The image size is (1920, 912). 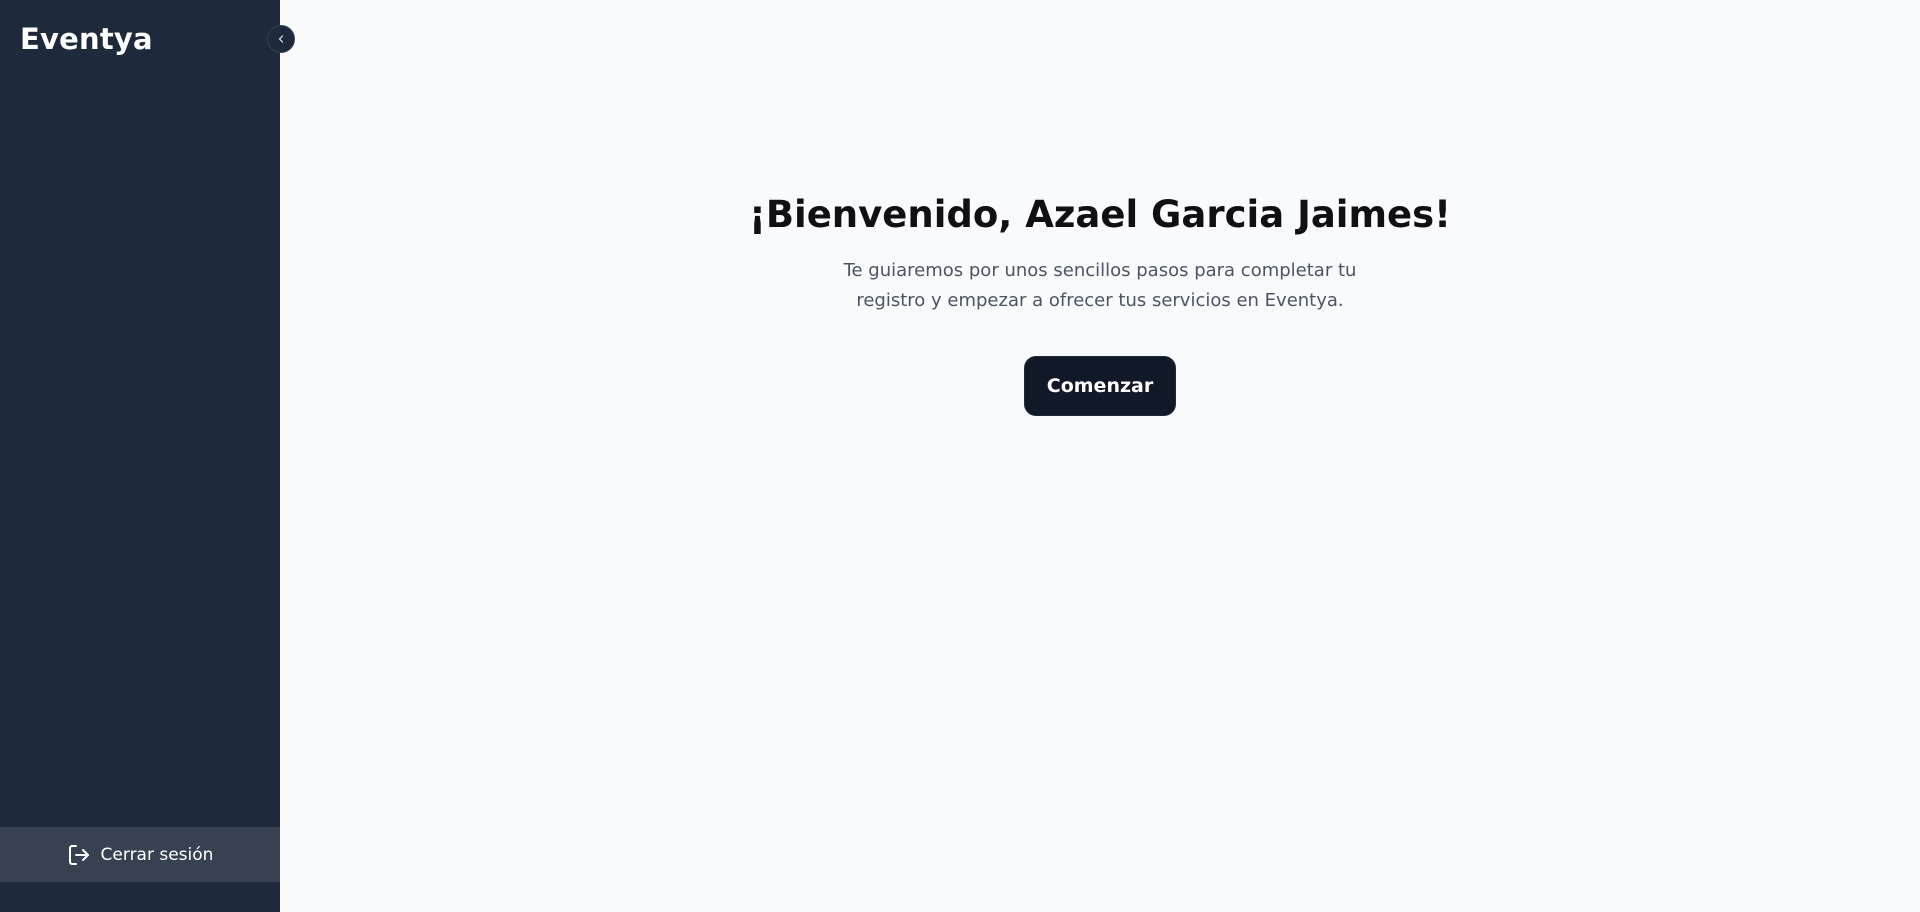 What do you see at coordinates (1100, 386) in the screenshot?
I see `start-button: Comenzar` at bounding box center [1100, 386].